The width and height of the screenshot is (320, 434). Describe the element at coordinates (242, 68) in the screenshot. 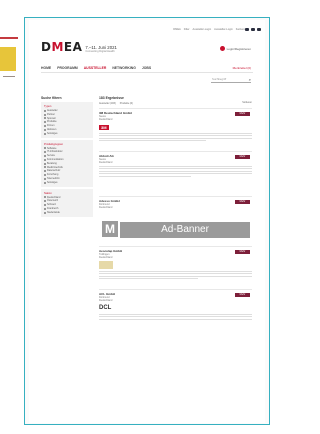

I see `merkzettel-link: Merkzettel (0)` at that location.